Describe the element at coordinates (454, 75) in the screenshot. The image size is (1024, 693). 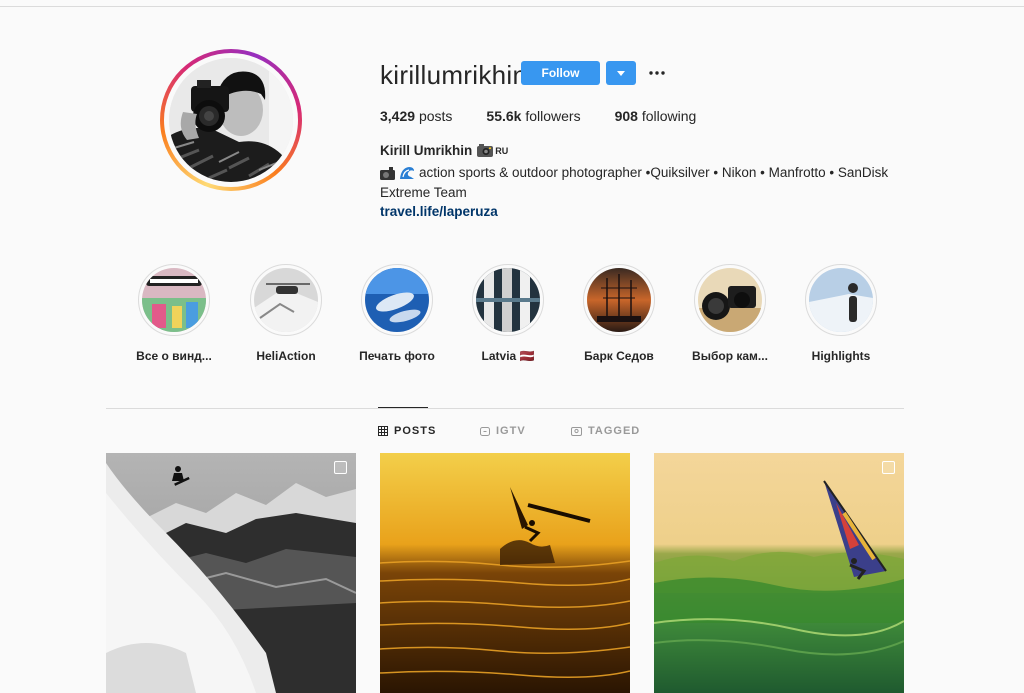
I see `profile-username: kirillumrikhin` at that location.